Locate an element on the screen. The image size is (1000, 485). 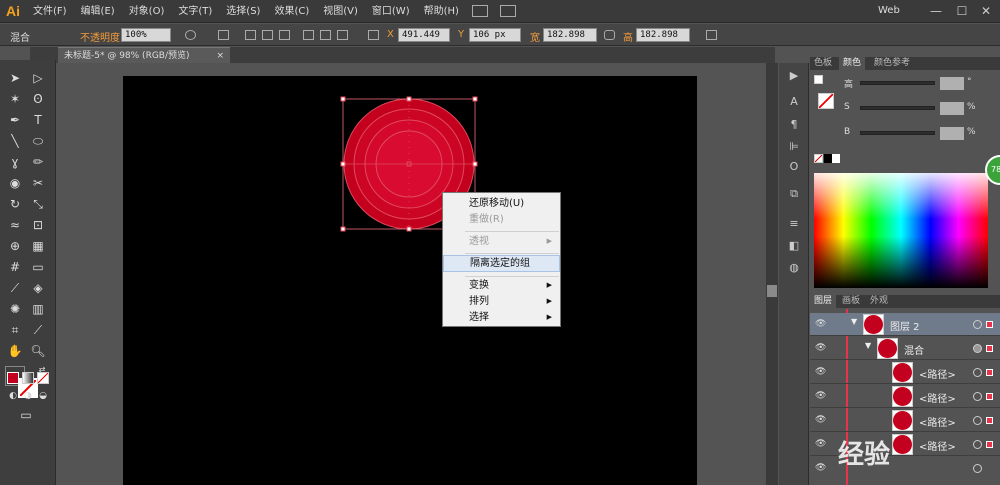
tab-color-guide: 颜色参考 is located at coordinates (892, 63).